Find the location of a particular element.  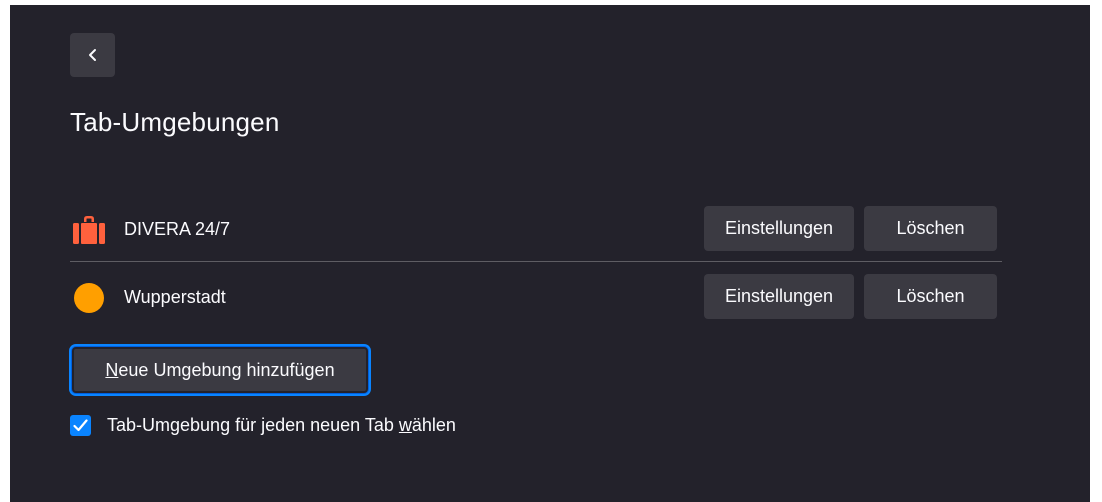

add-button-accesskey: N is located at coordinates (112, 369).